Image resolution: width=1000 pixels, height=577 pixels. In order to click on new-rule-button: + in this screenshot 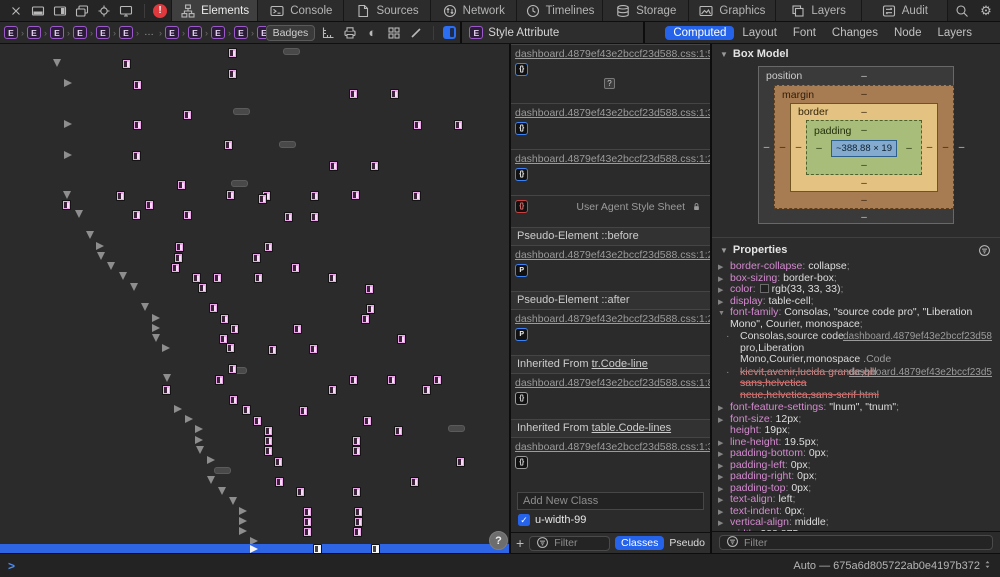, I will do `click(520, 543)`.